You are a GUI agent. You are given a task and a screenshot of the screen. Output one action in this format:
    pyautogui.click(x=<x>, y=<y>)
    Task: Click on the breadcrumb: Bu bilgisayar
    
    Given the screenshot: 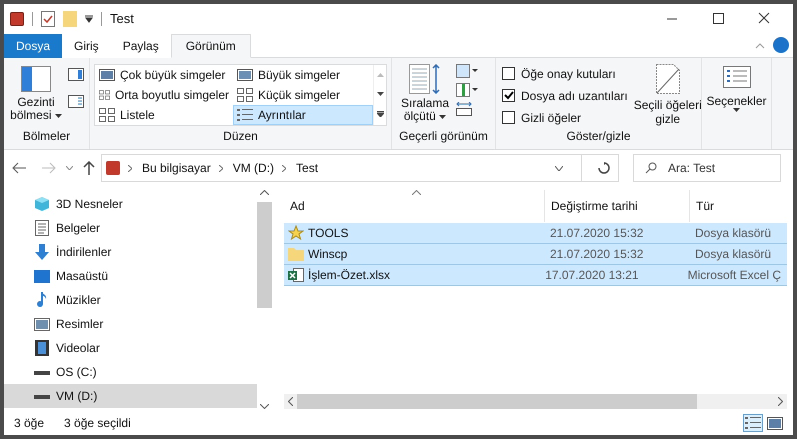 What is the action you would take?
    pyautogui.click(x=176, y=168)
    